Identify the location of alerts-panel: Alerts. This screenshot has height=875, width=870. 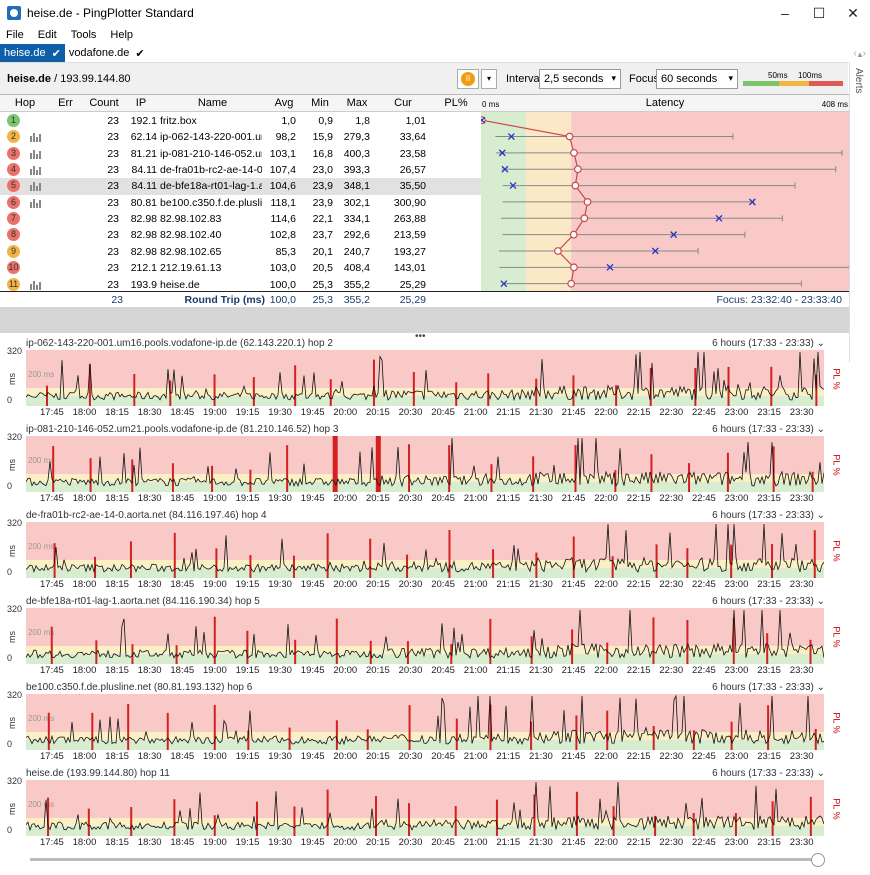
(859, 212).